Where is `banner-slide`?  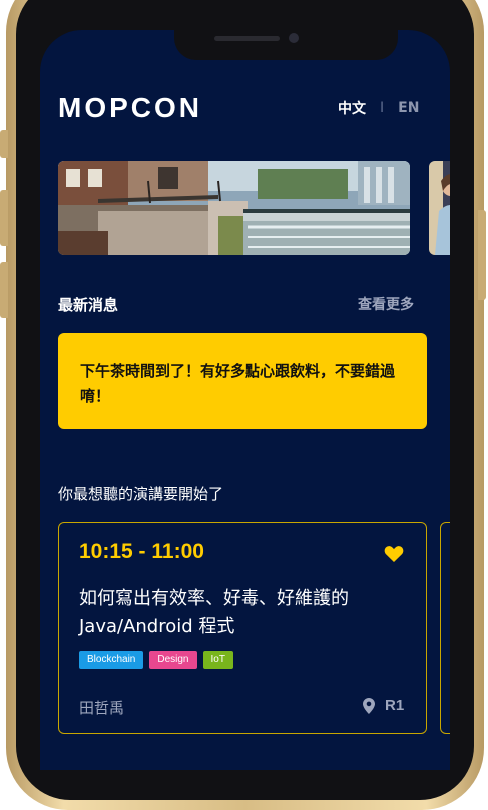 banner-slide is located at coordinates (234, 208).